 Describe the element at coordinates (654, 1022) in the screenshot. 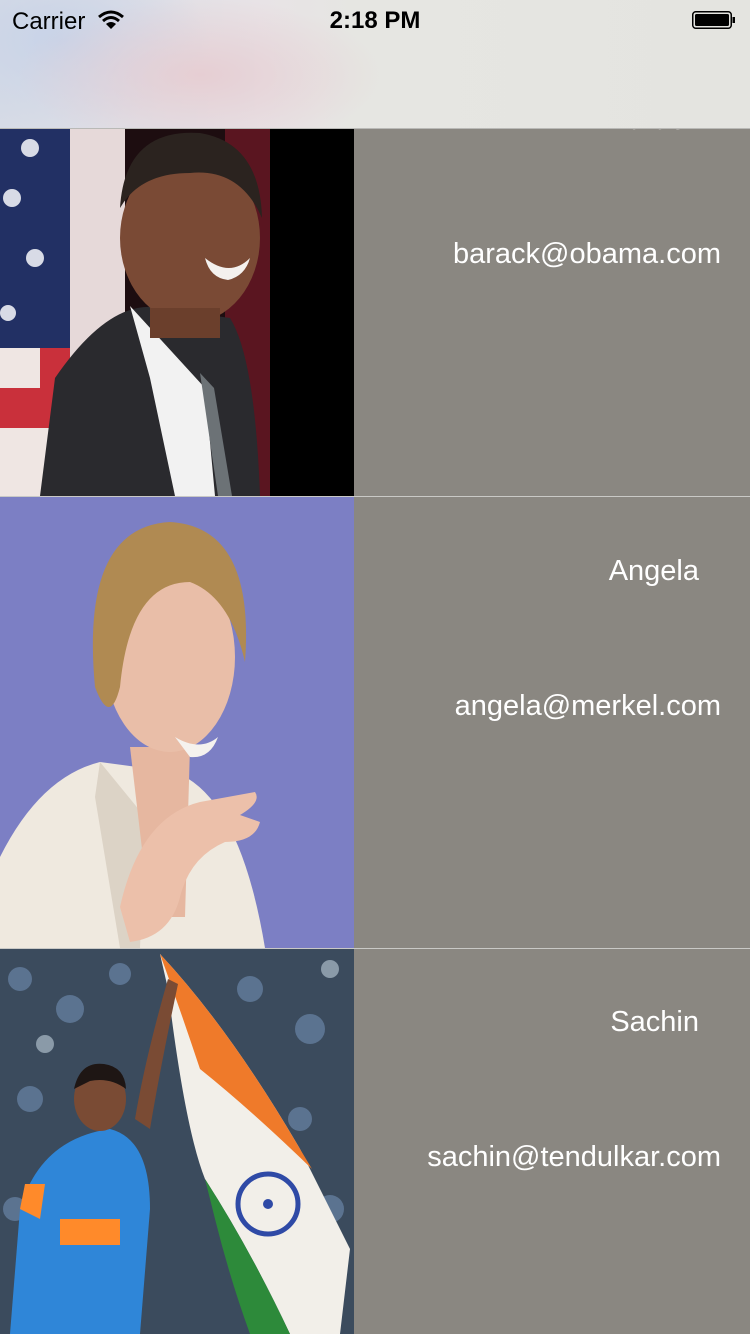

I see `contact-name: Sachin` at that location.